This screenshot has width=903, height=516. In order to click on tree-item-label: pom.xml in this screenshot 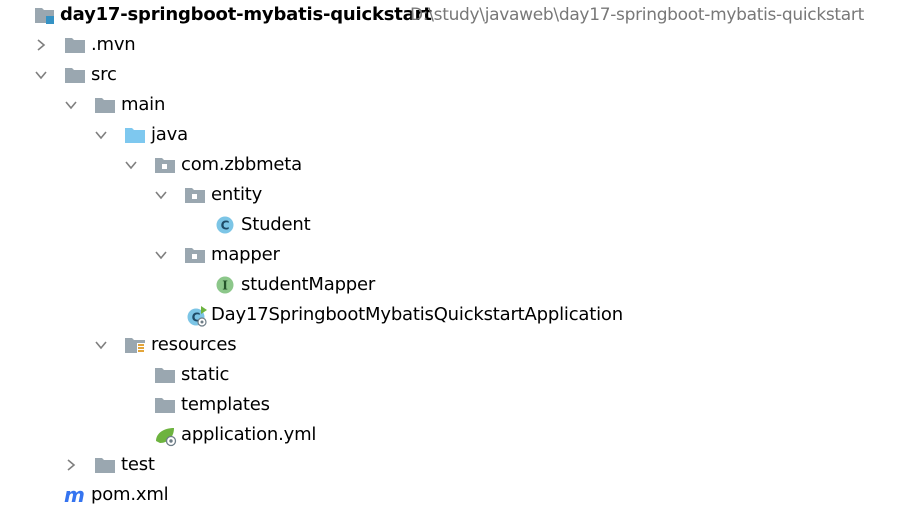, I will do `click(130, 494)`.